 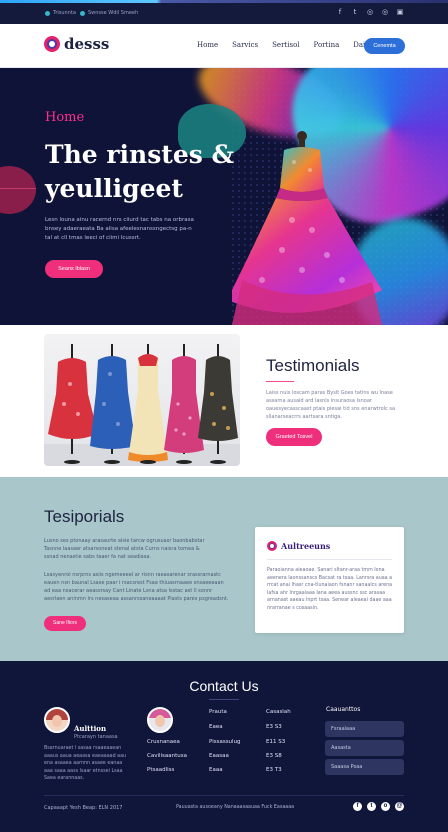 What do you see at coordinates (140, 171) in the screenshot?
I see `hero-title: The rinstes & yeulligeet` at bounding box center [140, 171].